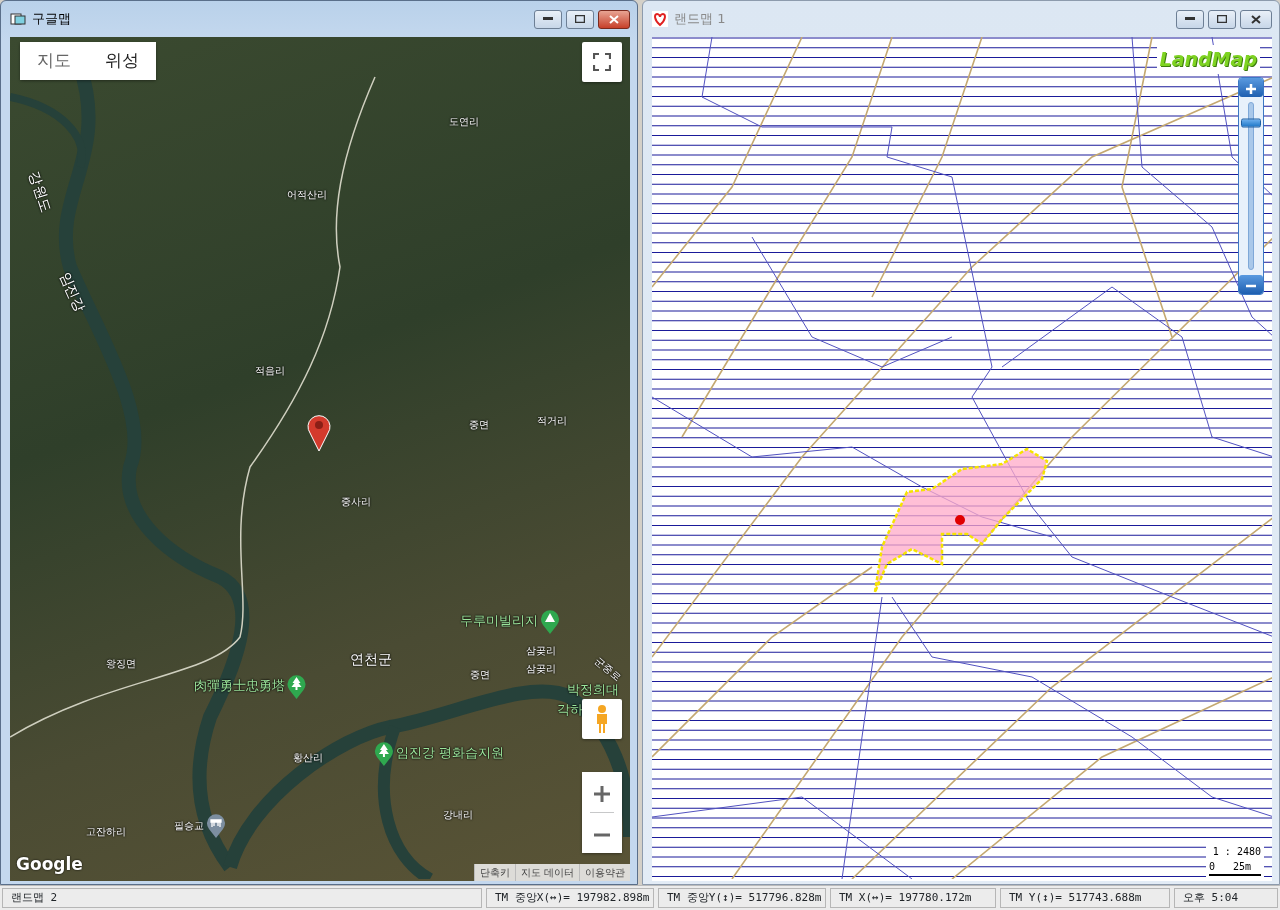 The height and width of the screenshot is (910, 1280). Describe the element at coordinates (494, 872) in the screenshot. I see `footer-link: 단축키` at that location.